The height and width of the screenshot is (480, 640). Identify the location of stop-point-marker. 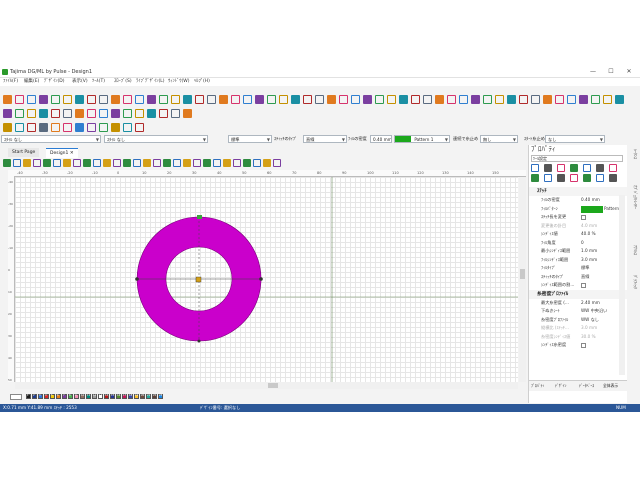
(198, 279).